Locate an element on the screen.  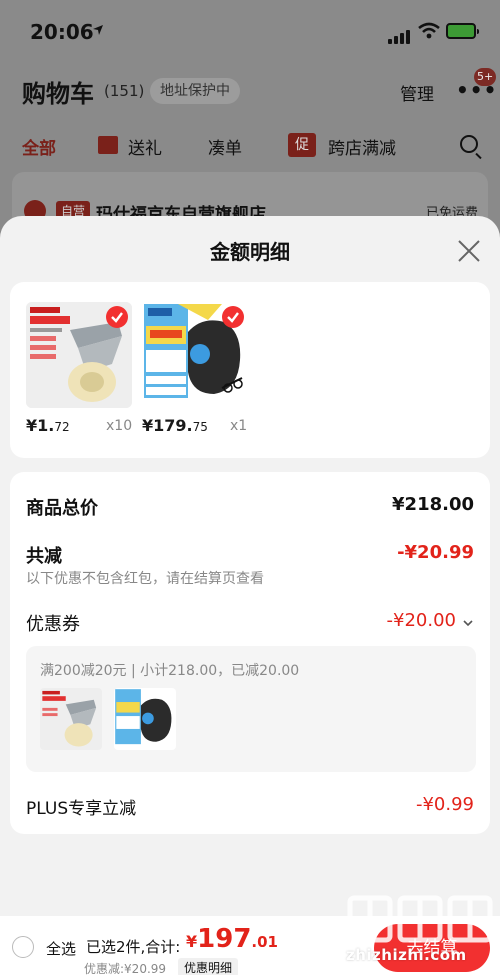
tab-gift: 送礼 is located at coordinates (145, 146).